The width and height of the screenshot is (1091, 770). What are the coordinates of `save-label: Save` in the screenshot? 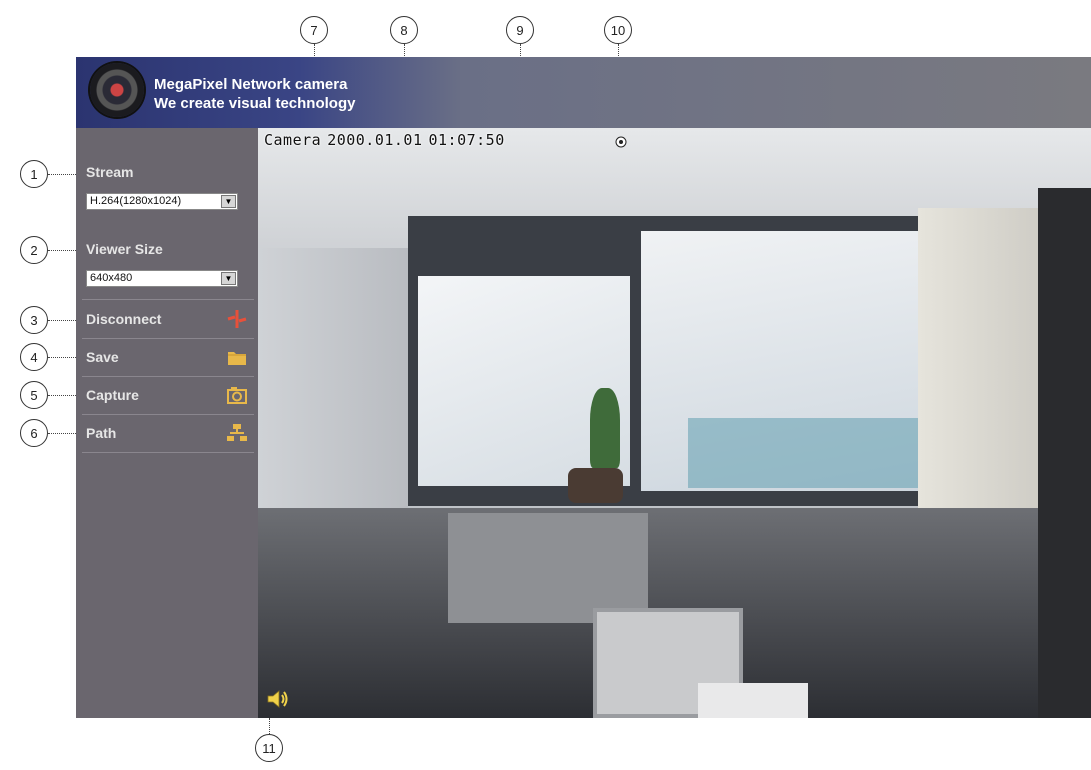 It's located at (102, 357).